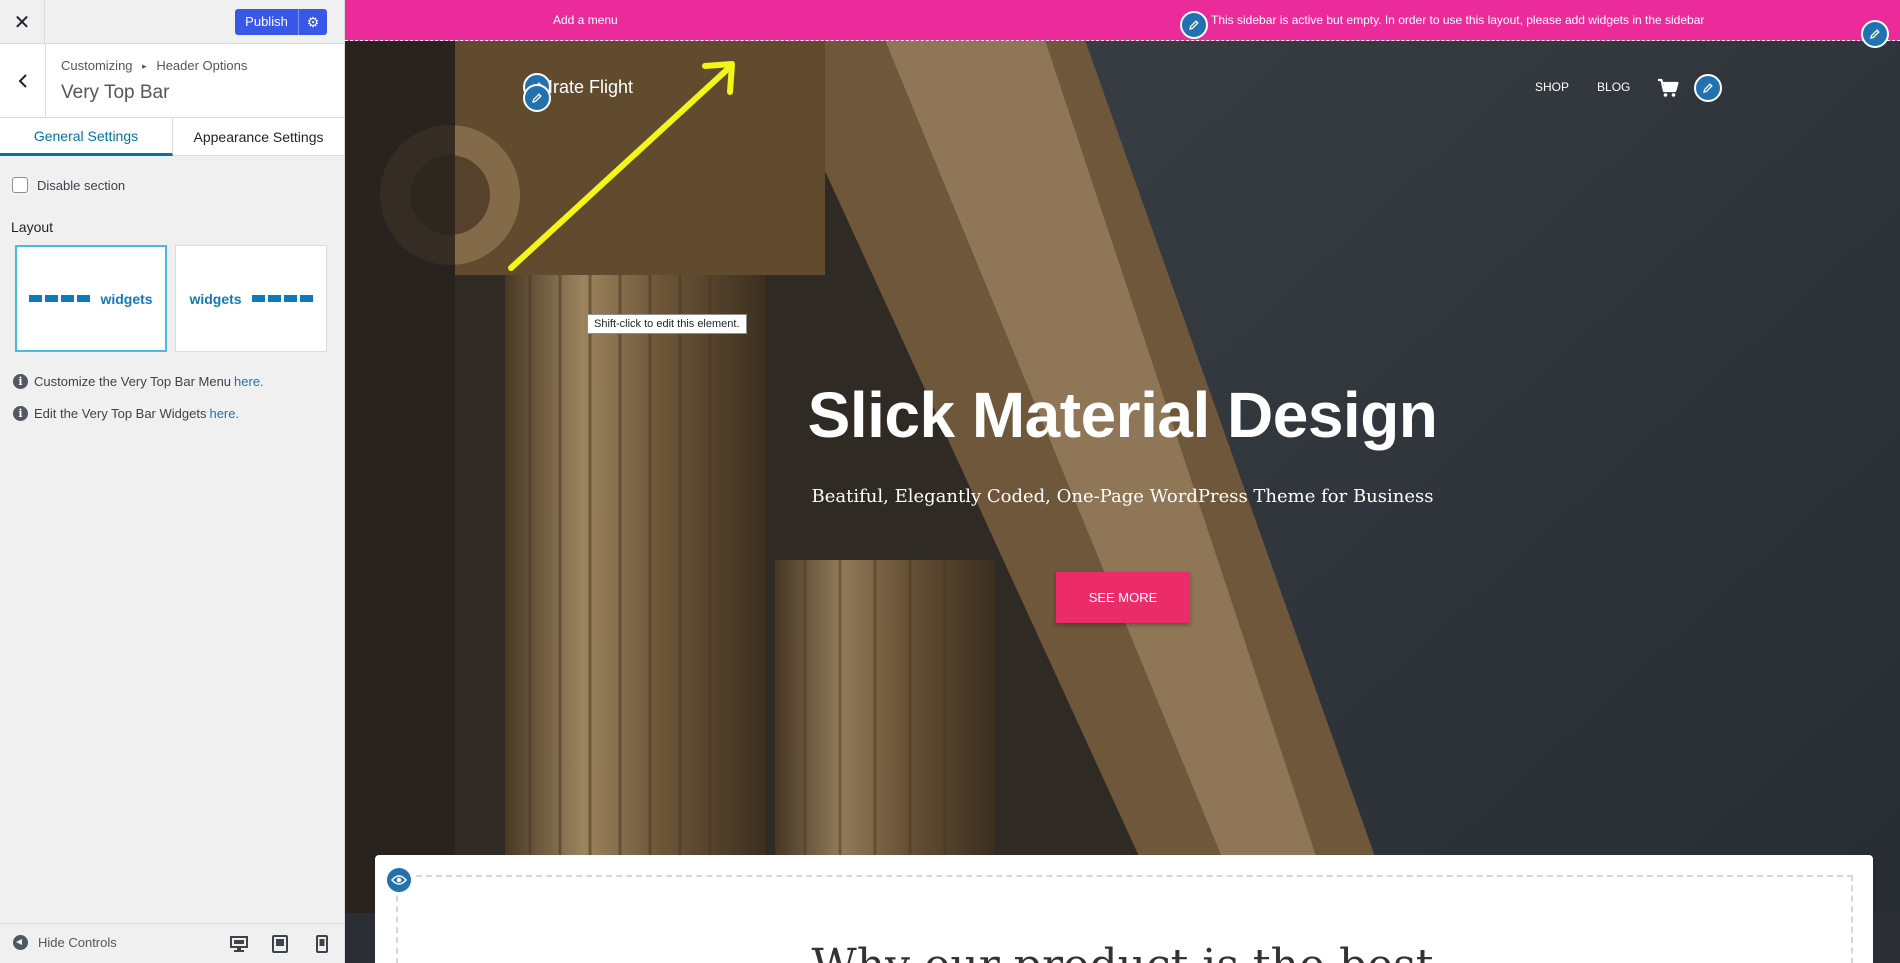  I want to click on site-title: Irate Flight, so click(590, 87).